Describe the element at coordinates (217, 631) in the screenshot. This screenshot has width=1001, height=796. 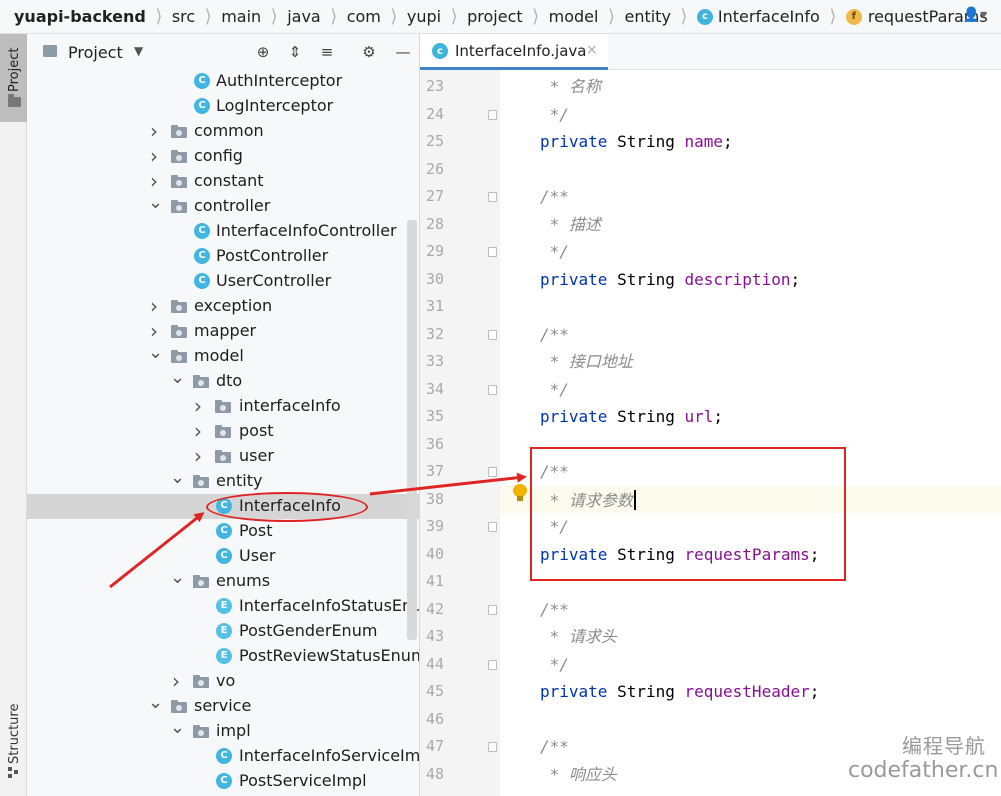
I see `tree-item: E PostGenderEnum` at that location.